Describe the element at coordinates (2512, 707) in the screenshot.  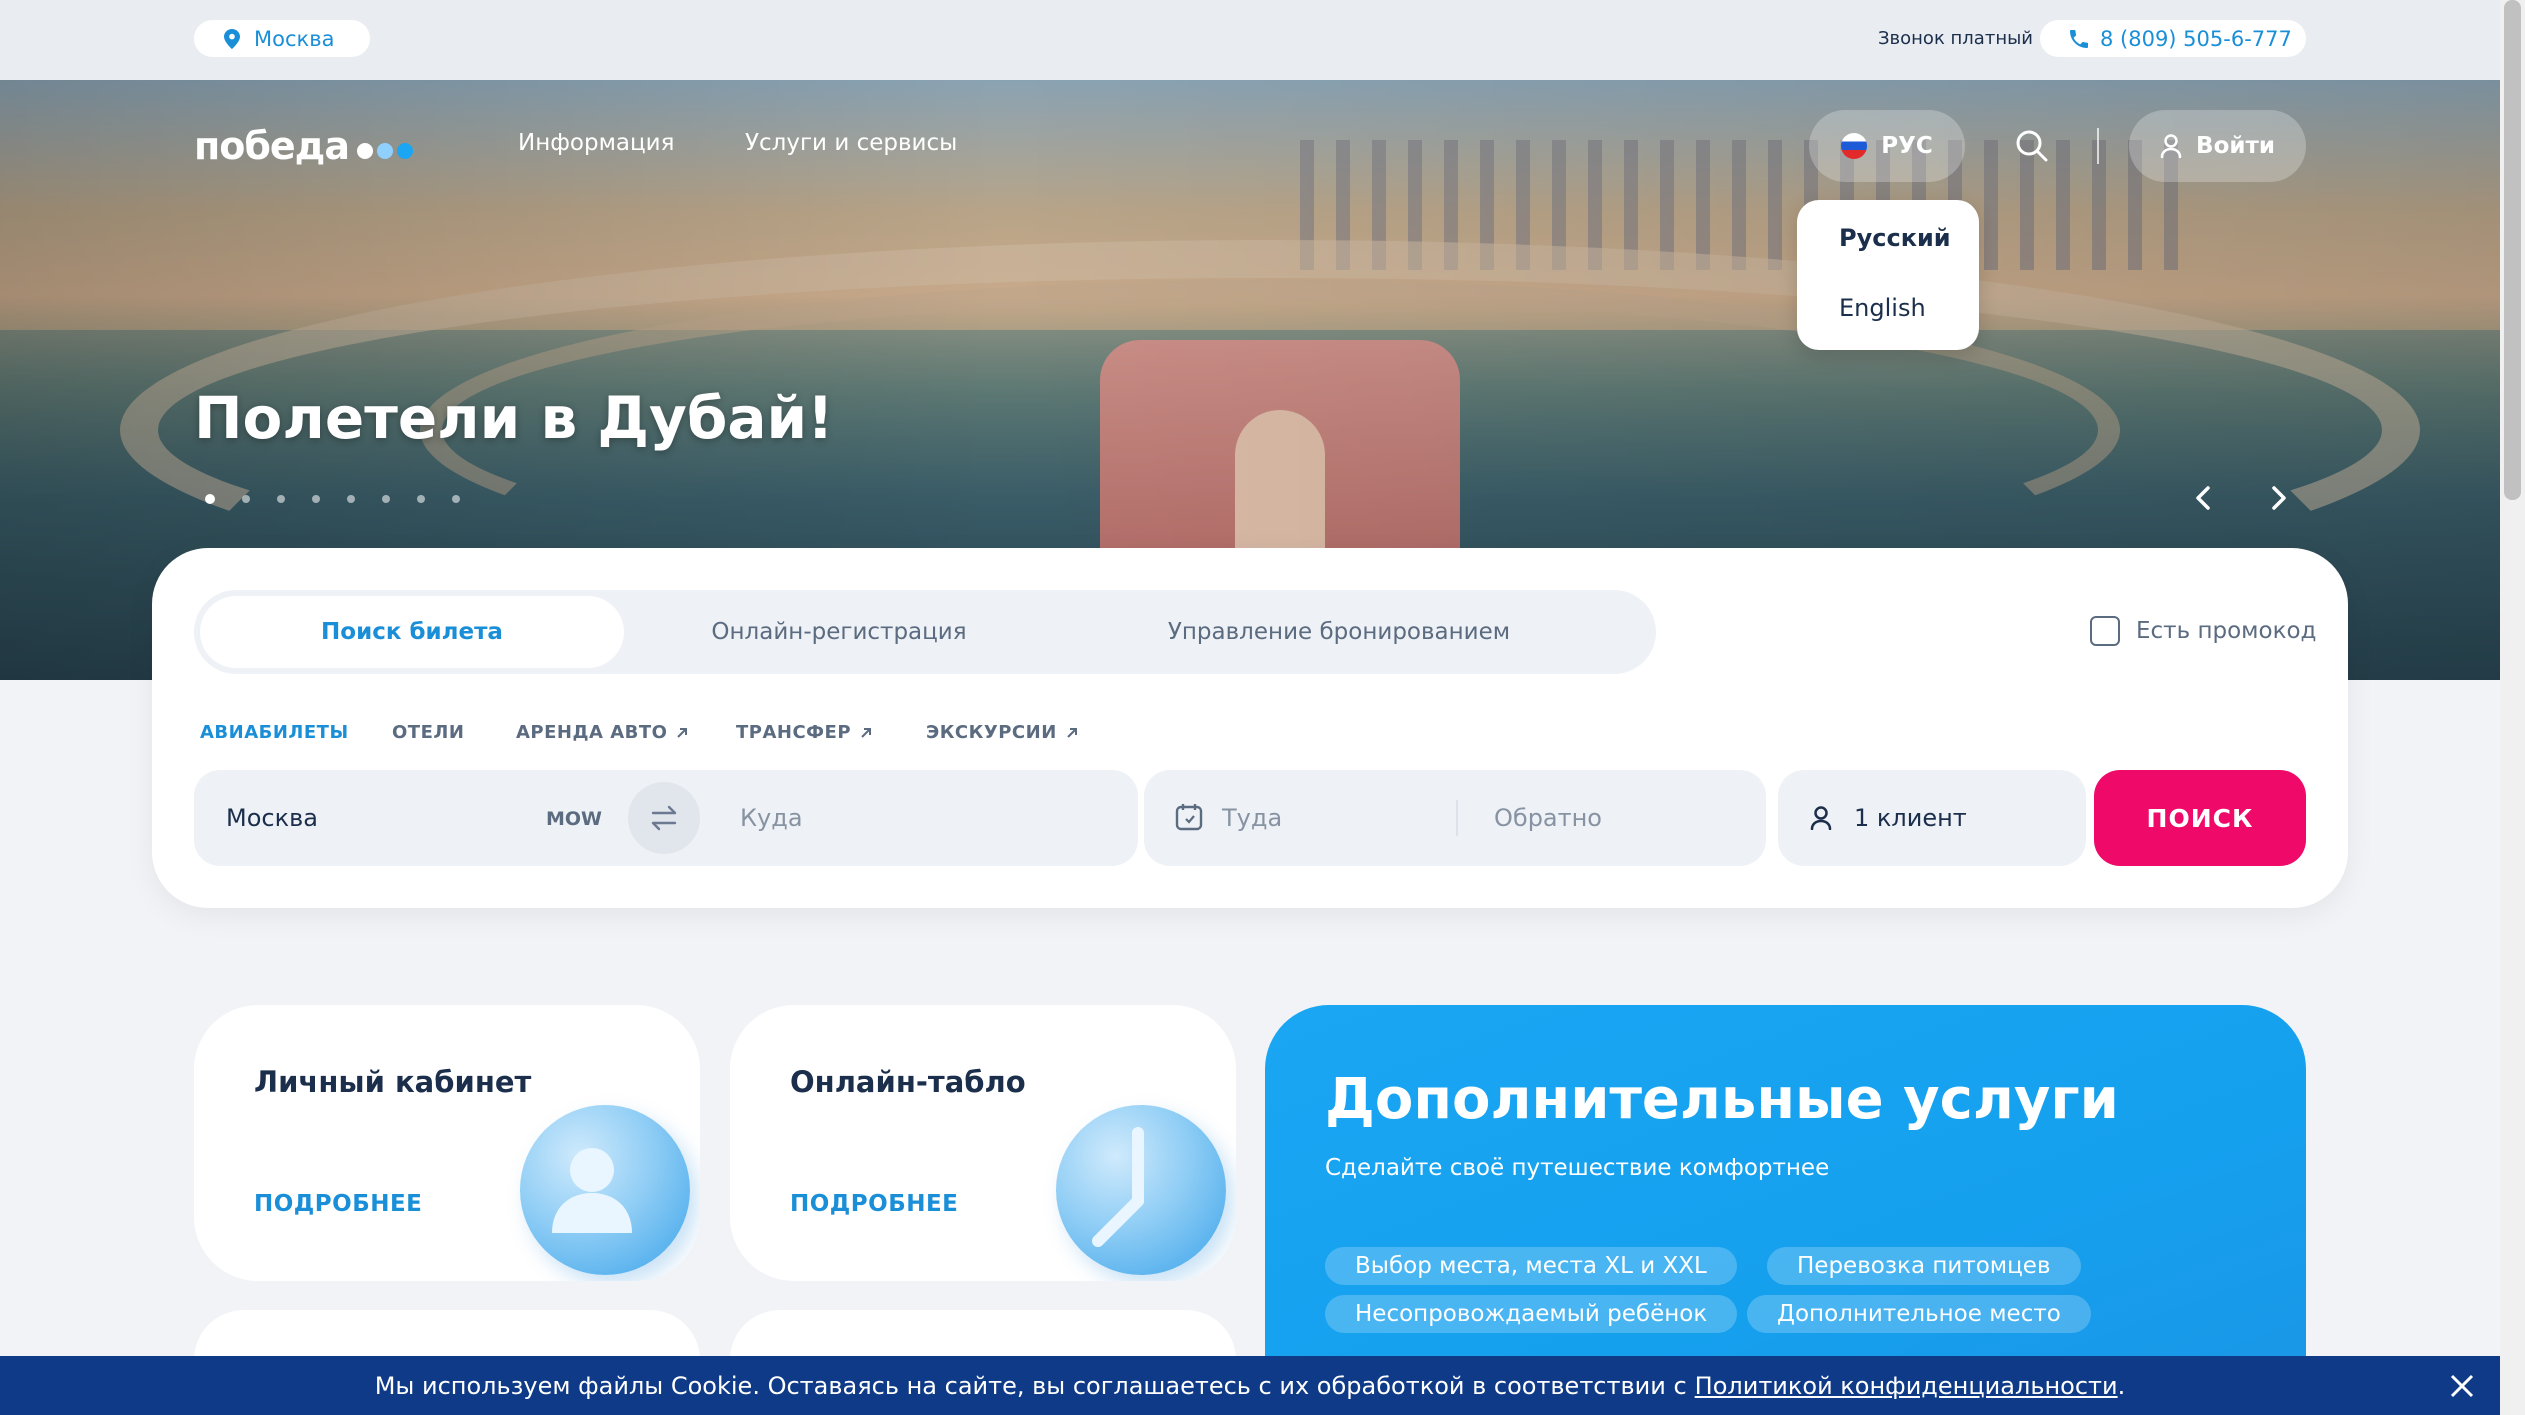
I see `page-scrollbar` at that location.